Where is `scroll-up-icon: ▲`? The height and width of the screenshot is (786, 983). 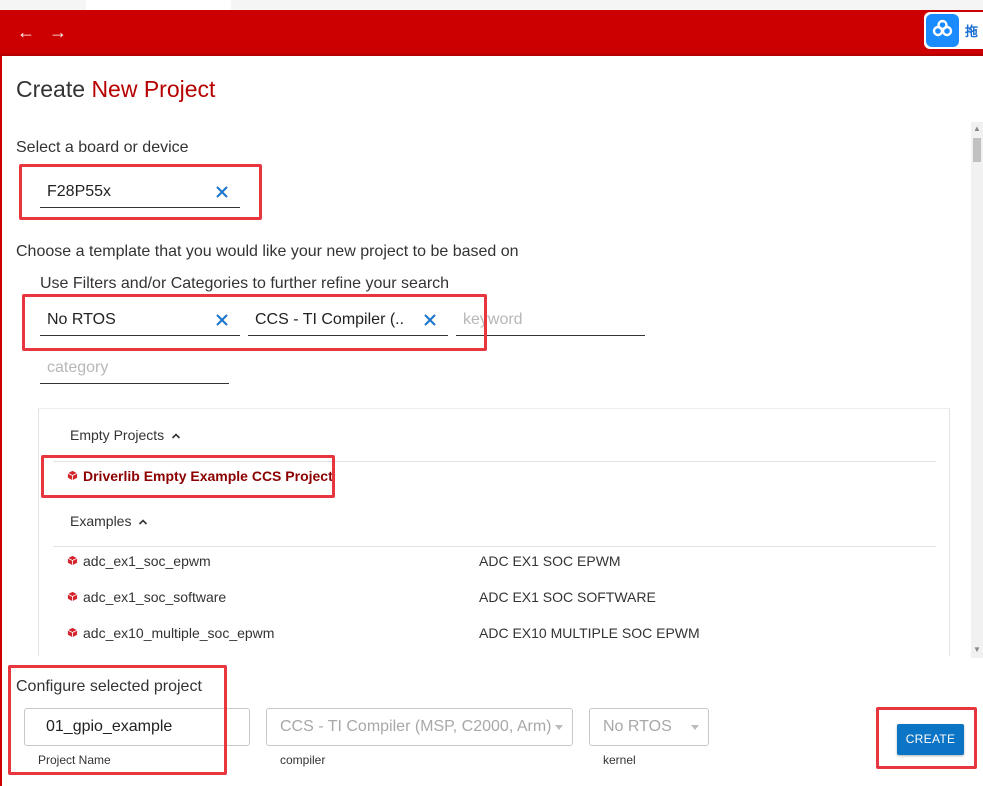 scroll-up-icon: ▲ is located at coordinates (977, 129).